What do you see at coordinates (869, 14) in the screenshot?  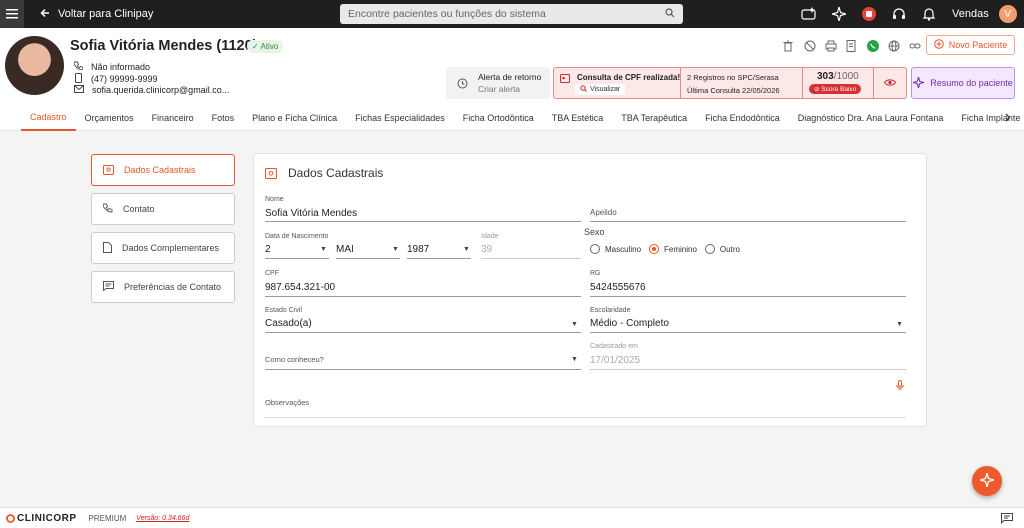 I see `notification-badge-icon` at bounding box center [869, 14].